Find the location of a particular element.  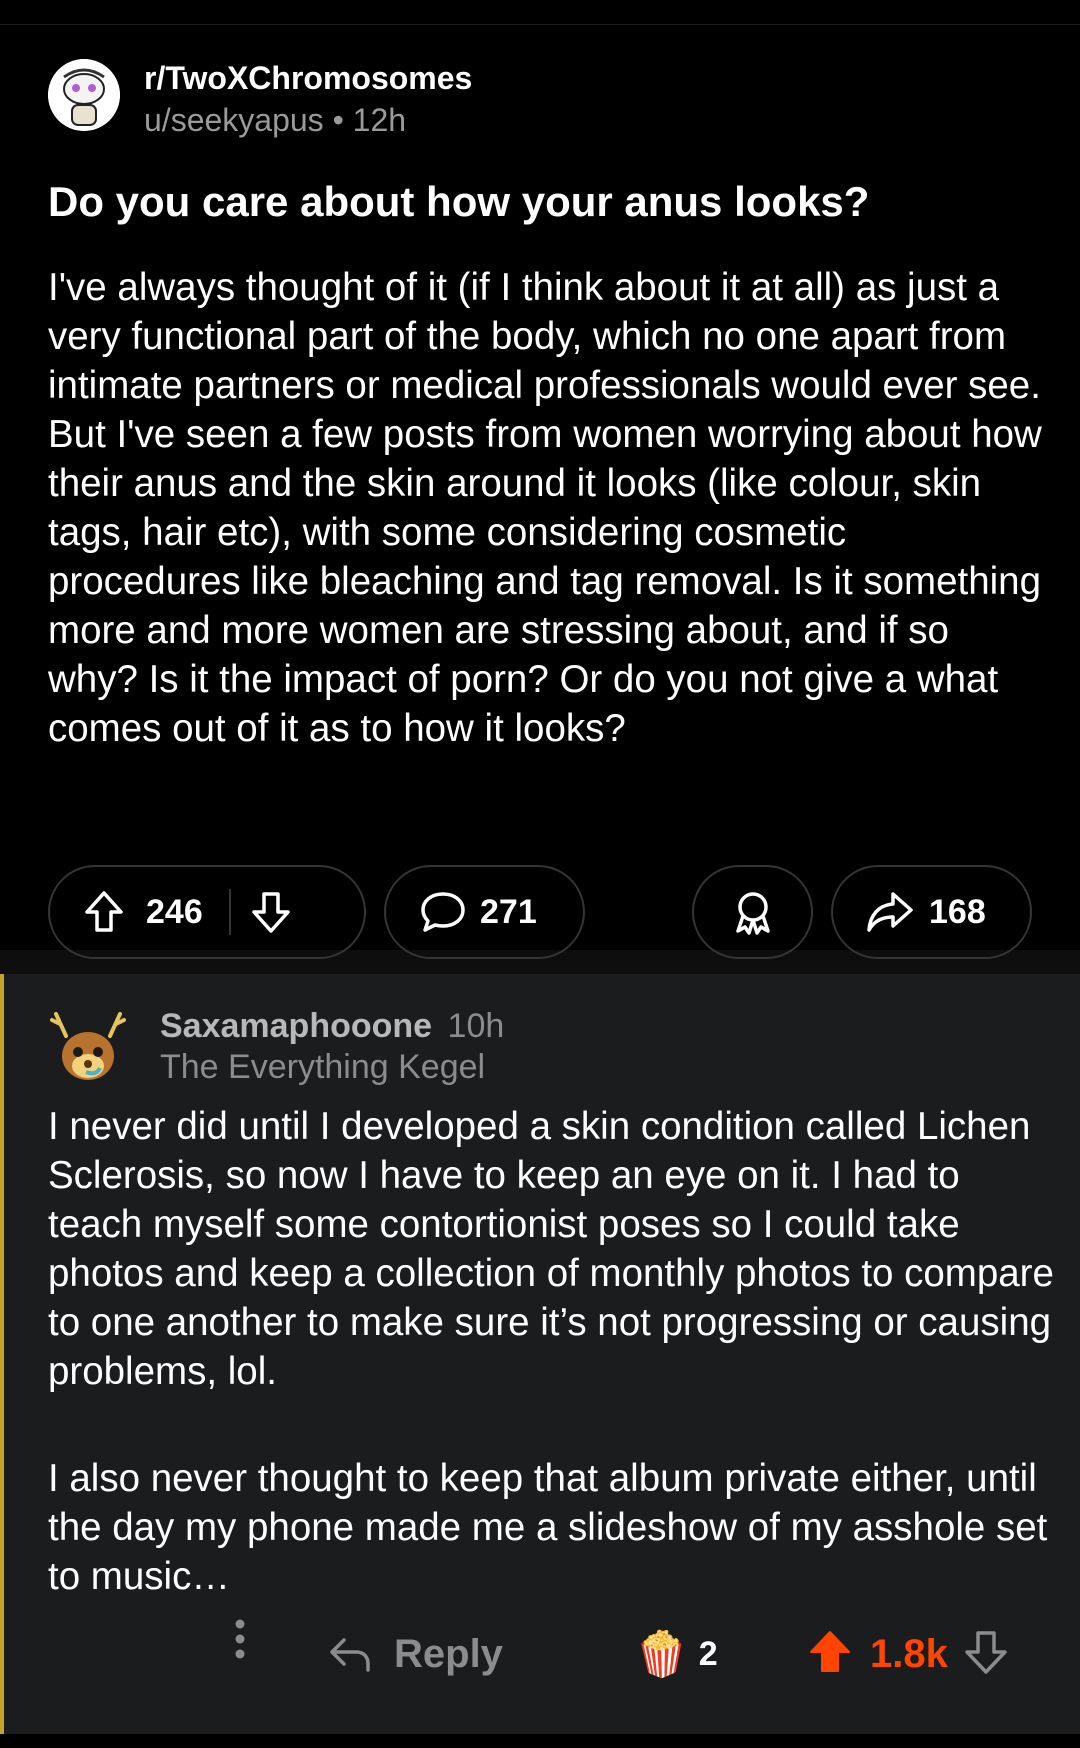

popcorn-award-icon: 🍿 is located at coordinates (661, 1654).